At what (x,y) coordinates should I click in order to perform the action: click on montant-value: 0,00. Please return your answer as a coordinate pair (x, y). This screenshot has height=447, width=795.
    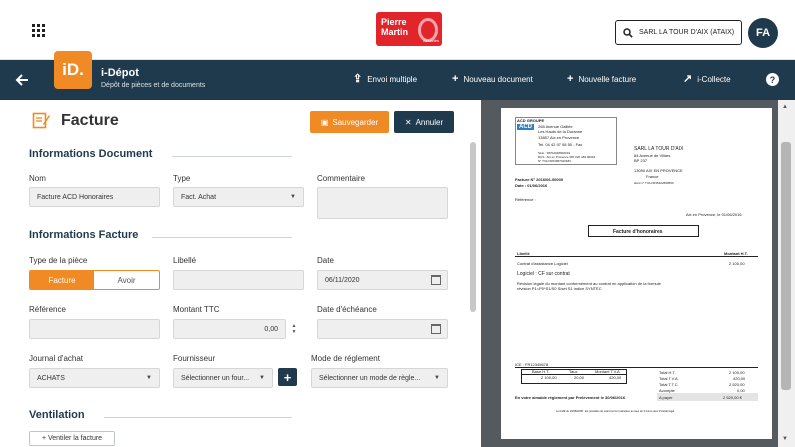
    Looking at the image, I should click on (271, 329).